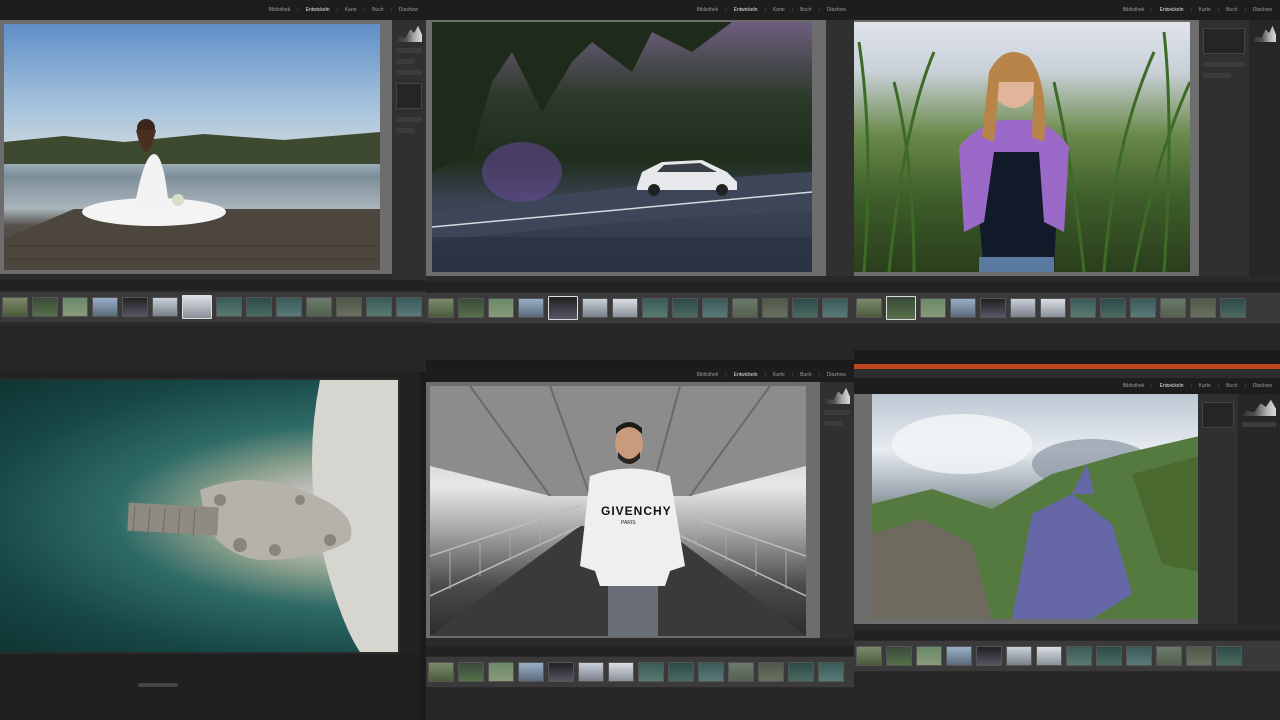 The width and height of the screenshot is (1280, 720). Describe the element at coordinates (158, 685) in the screenshot. I see `pagination-dots` at that location.